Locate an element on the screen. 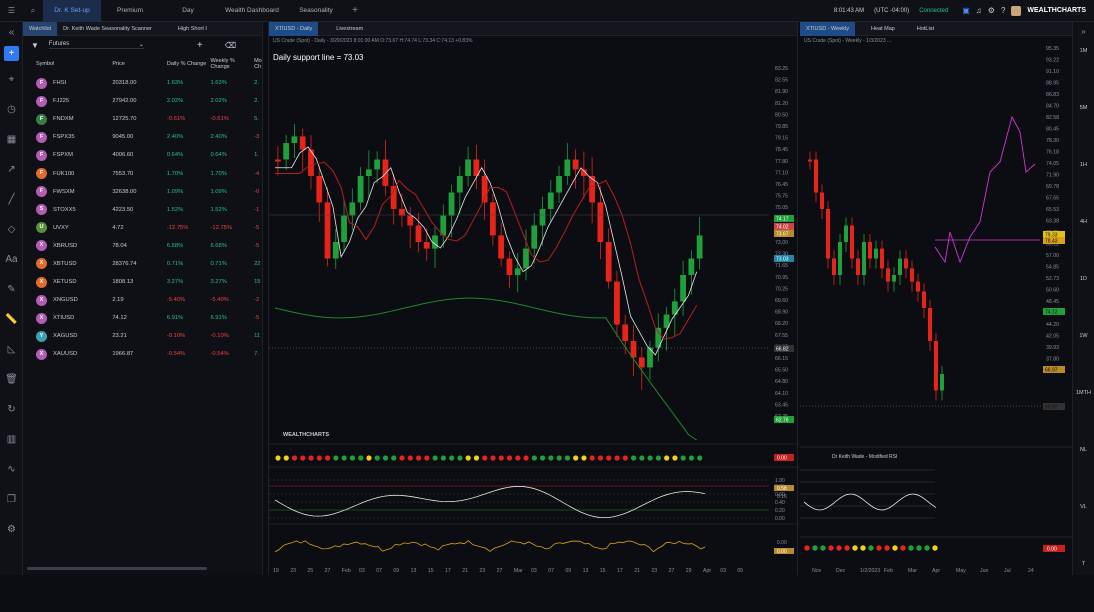 The image size is (1094, 612). calendar-icon: ▦ is located at coordinates (11, 139).